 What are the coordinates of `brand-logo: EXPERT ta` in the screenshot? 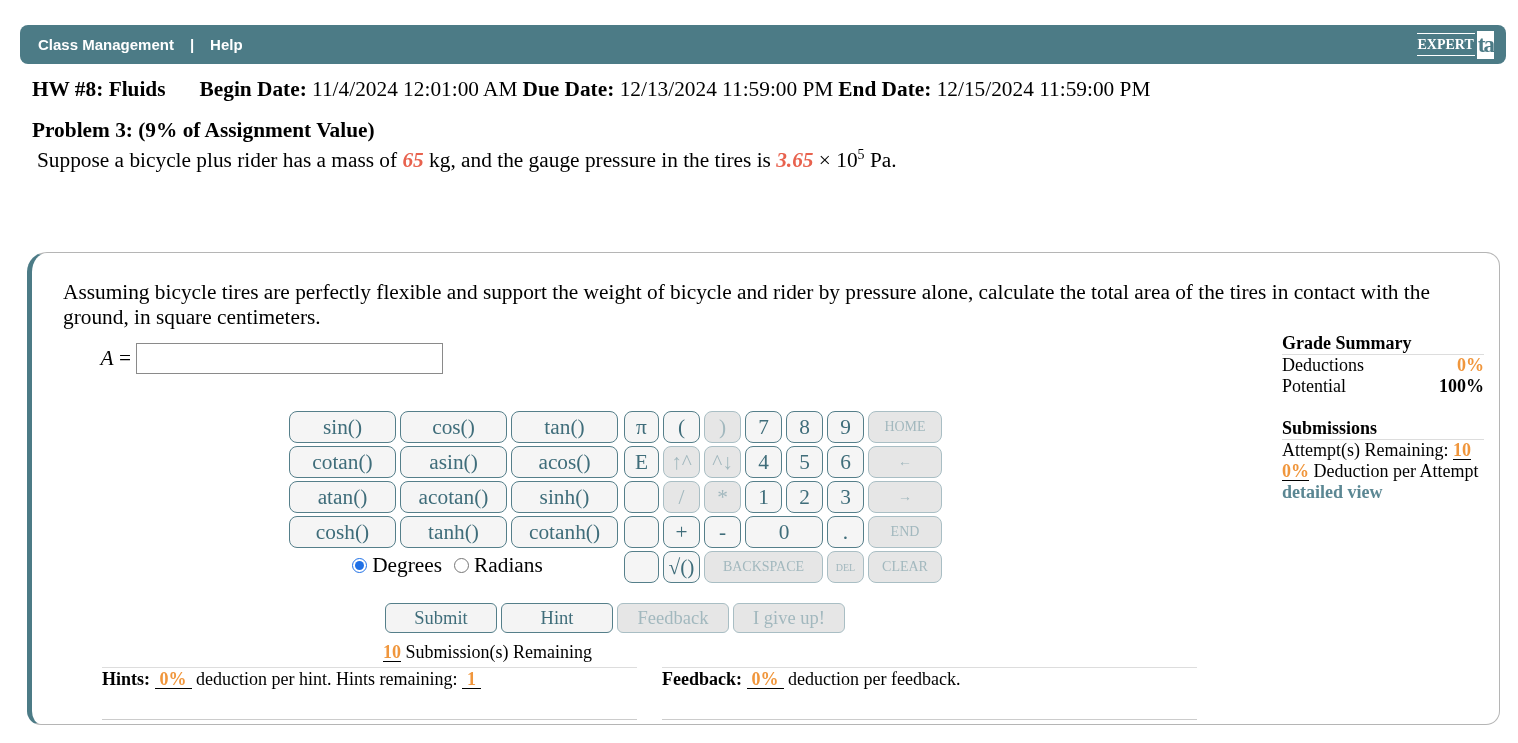 It's located at (1455, 44).